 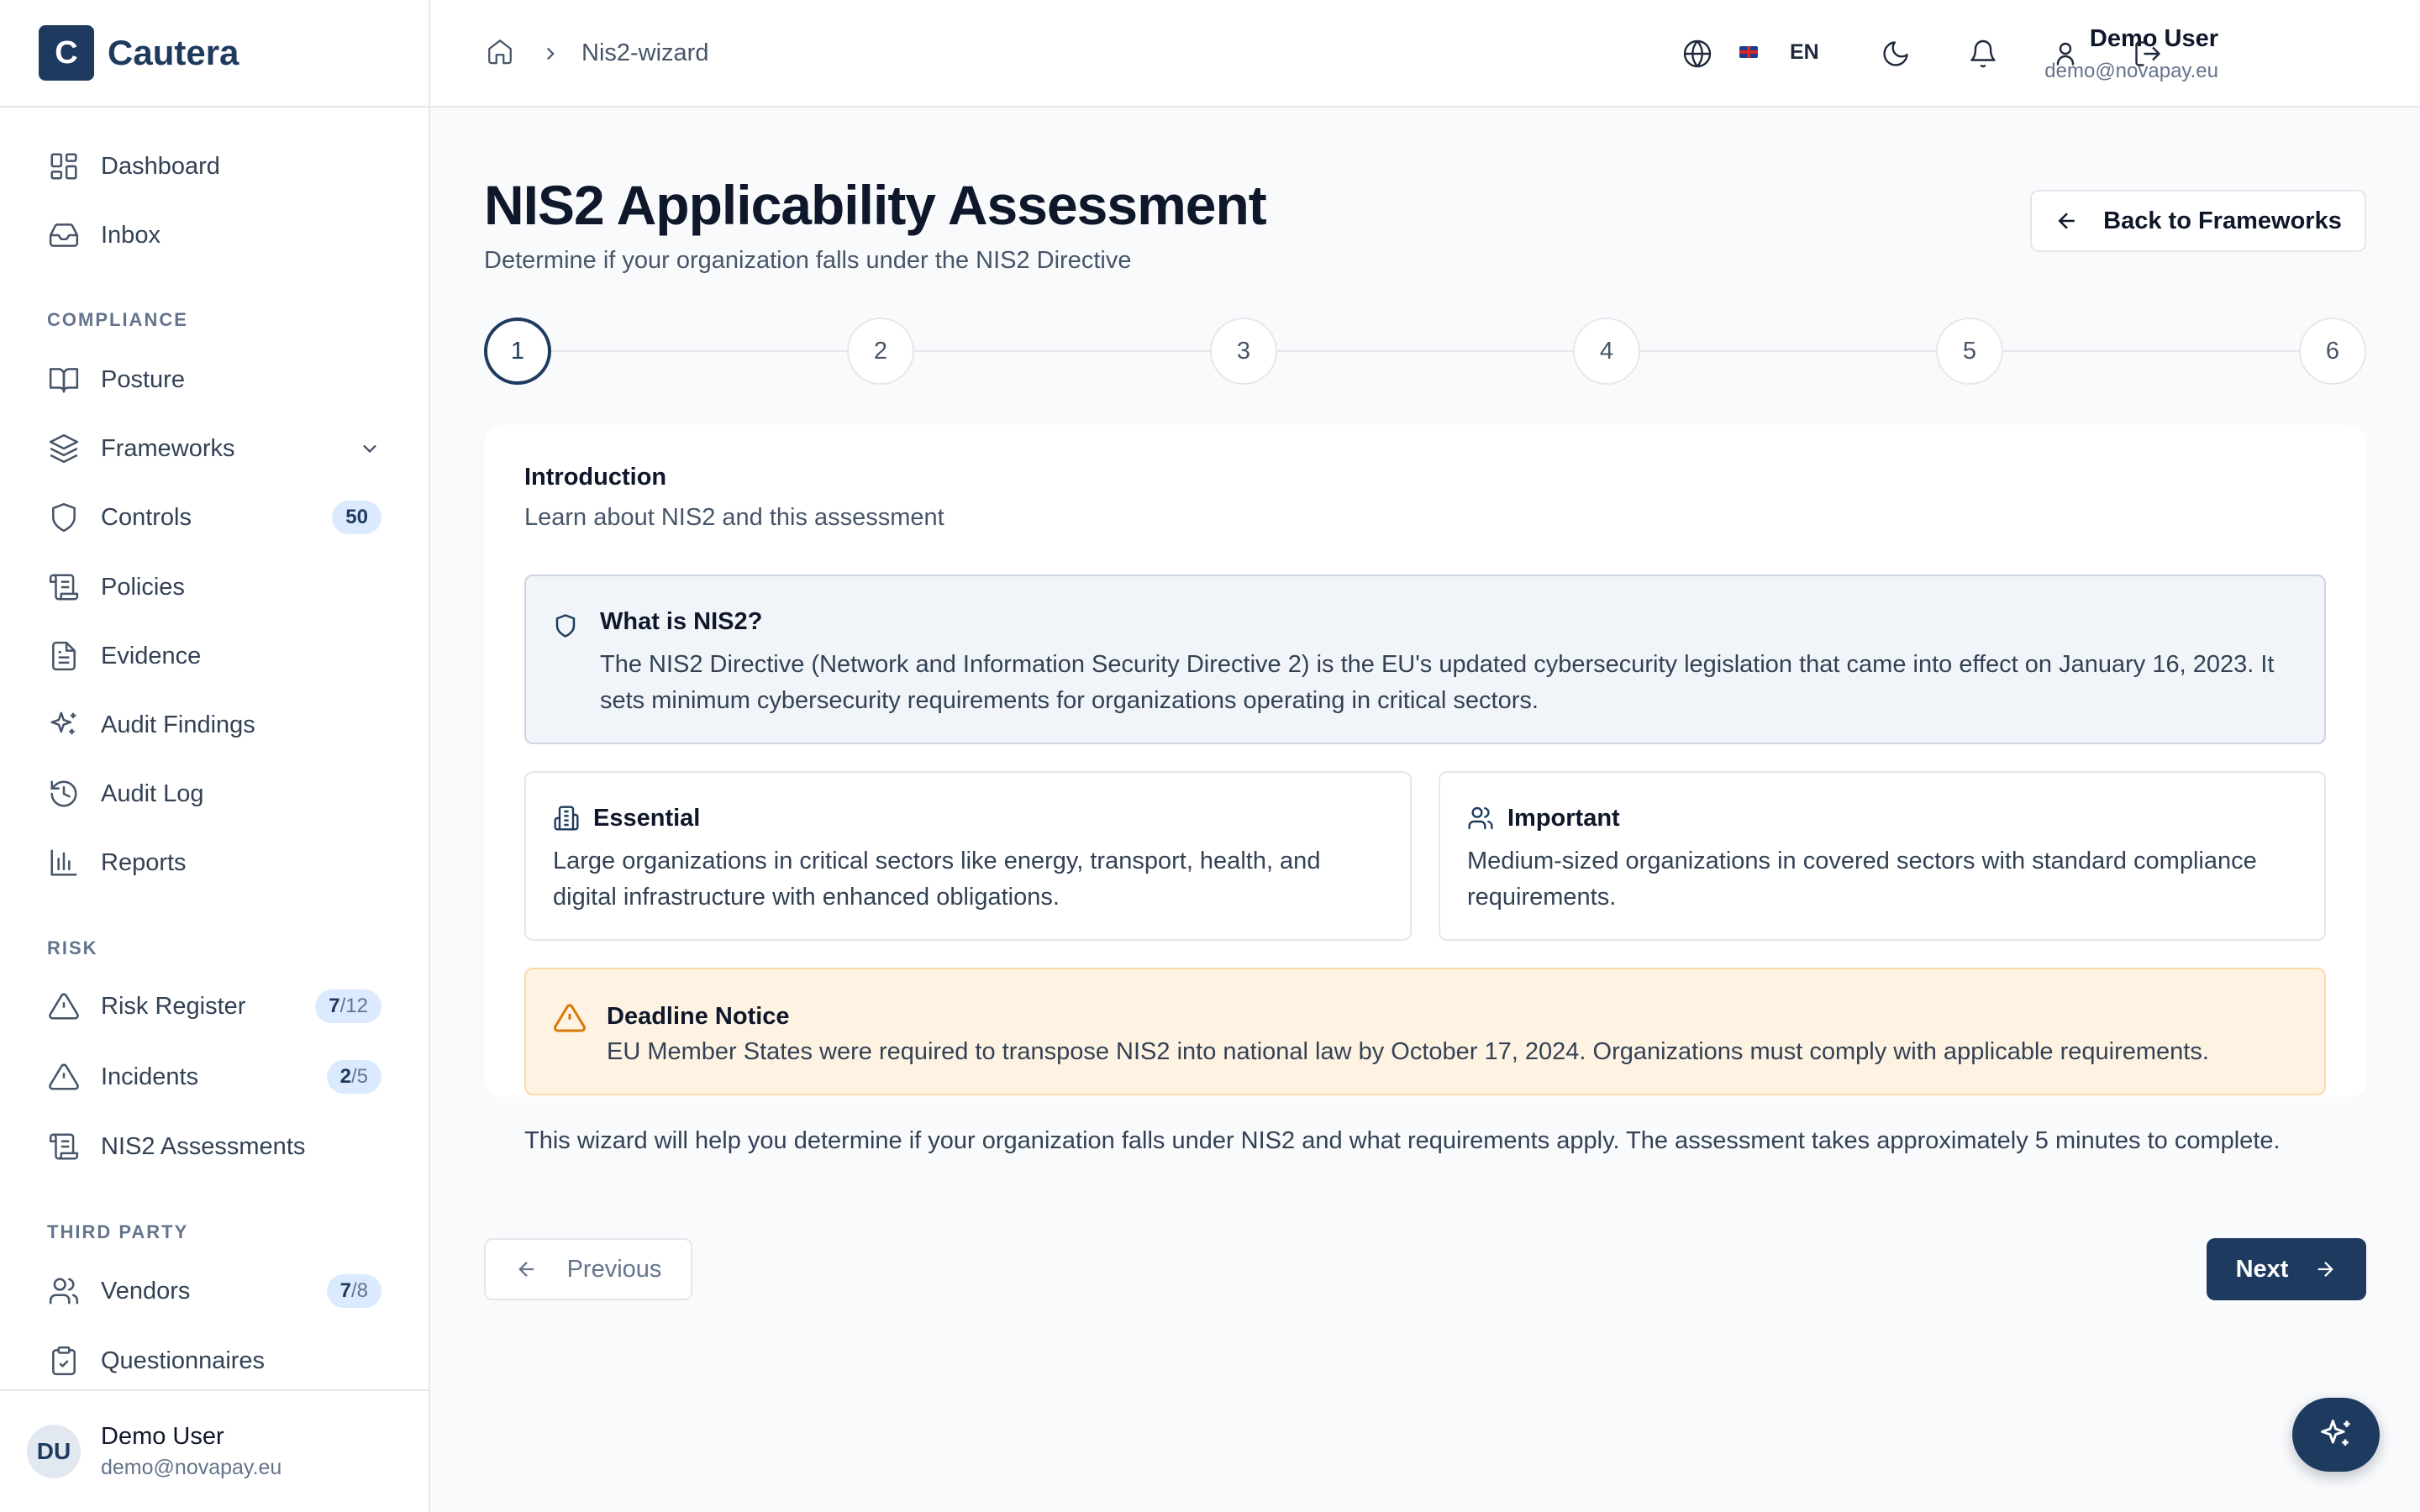 I want to click on logout-icon, so click(x=2148, y=54).